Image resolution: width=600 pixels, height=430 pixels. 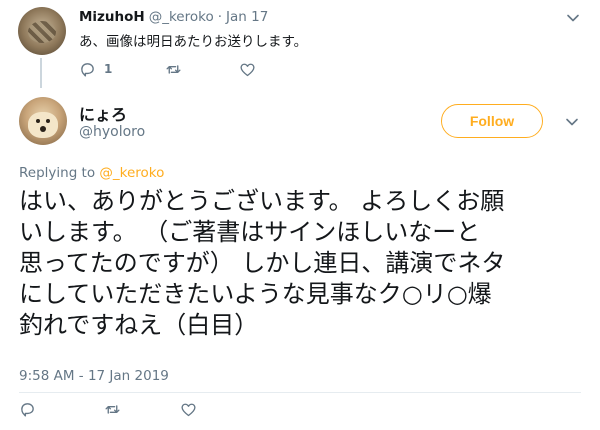 What do you see at coordinates (131, 173) in the screenshot?
I see `mention-link: @_keroko` at bounding box center [131, 173].